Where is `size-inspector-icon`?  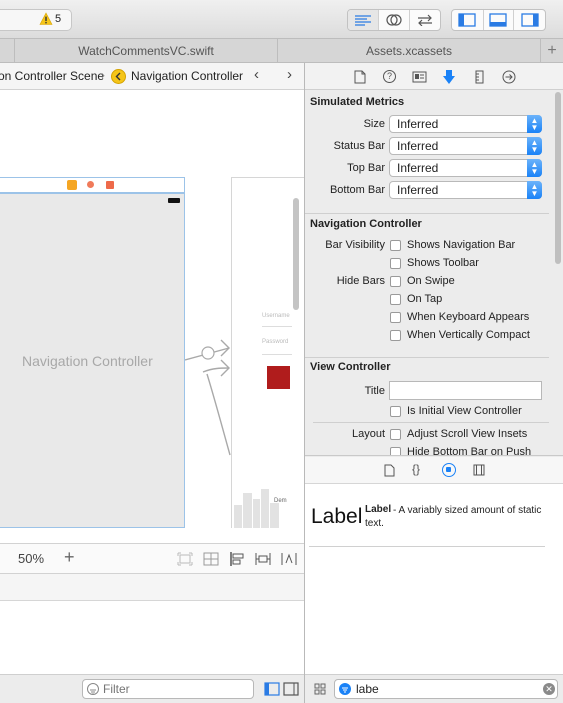 size-inspector-icon is located at coordinates (479, 78).